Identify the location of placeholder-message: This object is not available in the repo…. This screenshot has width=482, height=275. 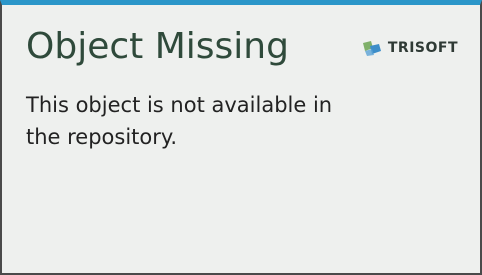
(179, 121).